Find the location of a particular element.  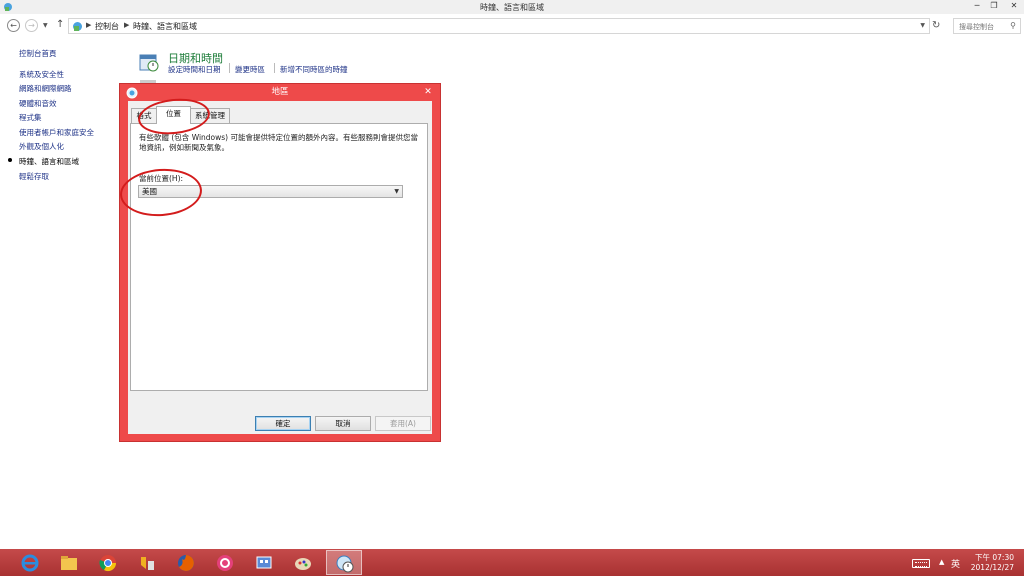

control-panel-icon is located at coordinates (77, 26).